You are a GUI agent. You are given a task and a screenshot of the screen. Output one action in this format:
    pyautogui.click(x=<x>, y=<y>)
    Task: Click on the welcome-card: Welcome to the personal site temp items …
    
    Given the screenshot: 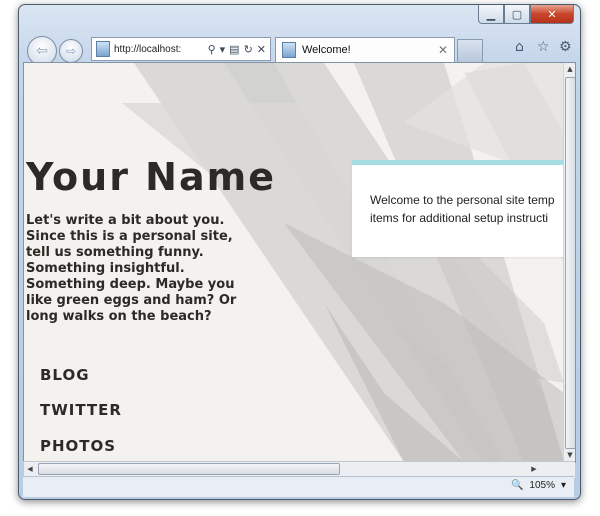 What is the action you would take?
    pyautogui.click(x=462, y=208)
    